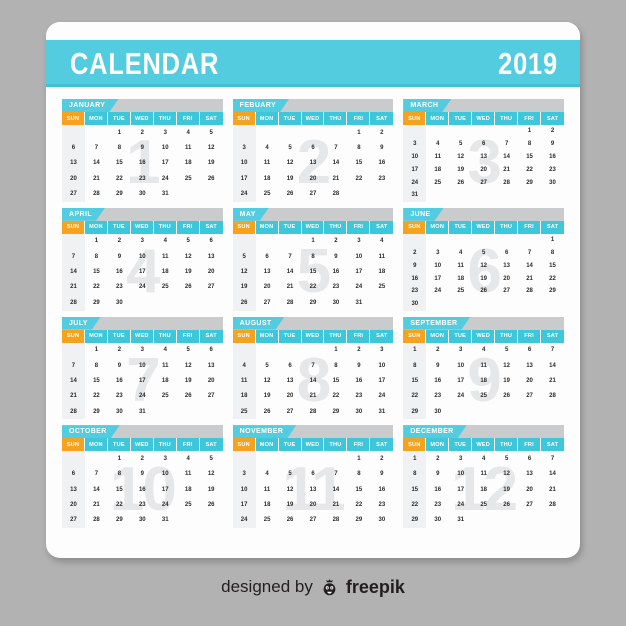 Image resolution: width=626 pixels, height=626 pixels. I want to click on day-cell: 5, so click(211, 458).